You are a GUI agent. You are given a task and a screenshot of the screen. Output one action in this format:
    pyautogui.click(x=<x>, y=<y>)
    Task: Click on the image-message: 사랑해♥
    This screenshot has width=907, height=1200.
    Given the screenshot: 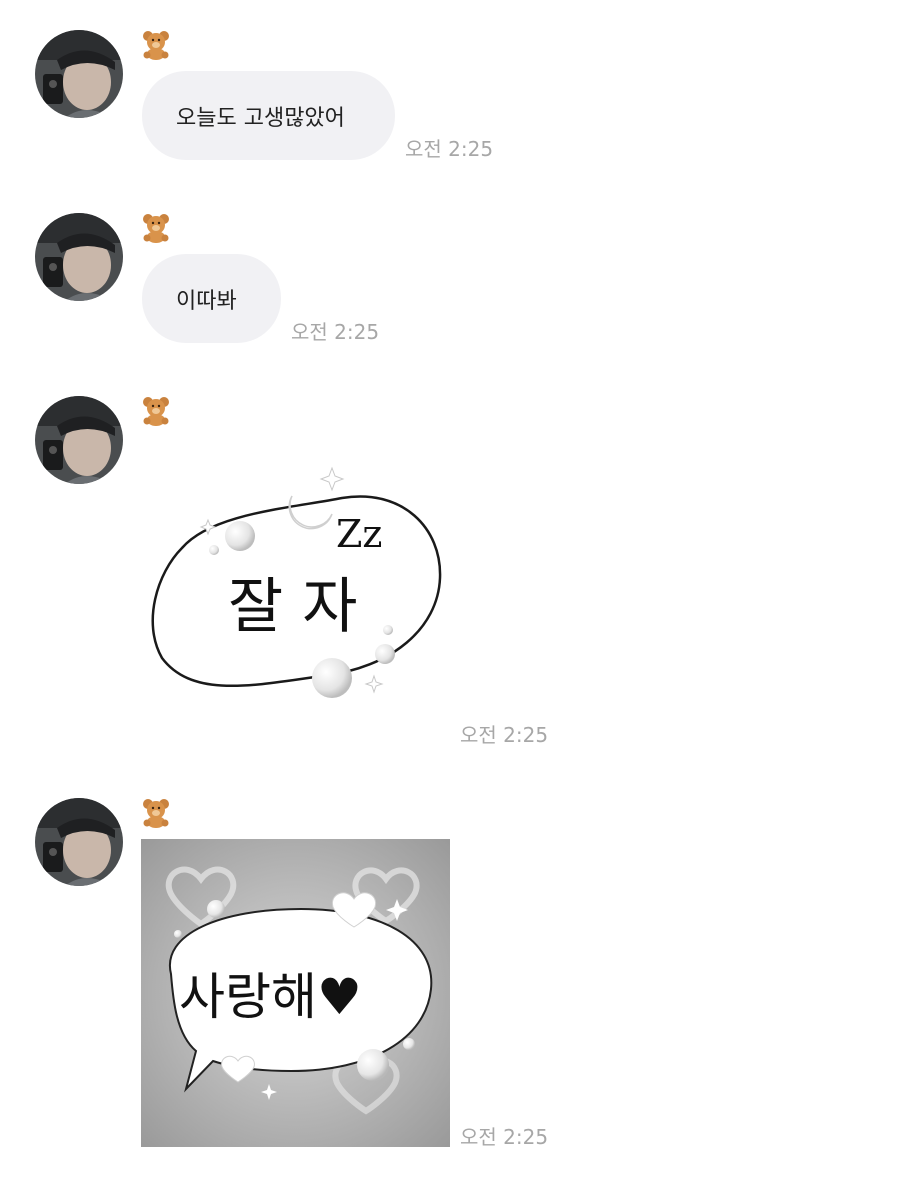 What is the action you would take?
    pyautogui.click(x=295, y=993)
    